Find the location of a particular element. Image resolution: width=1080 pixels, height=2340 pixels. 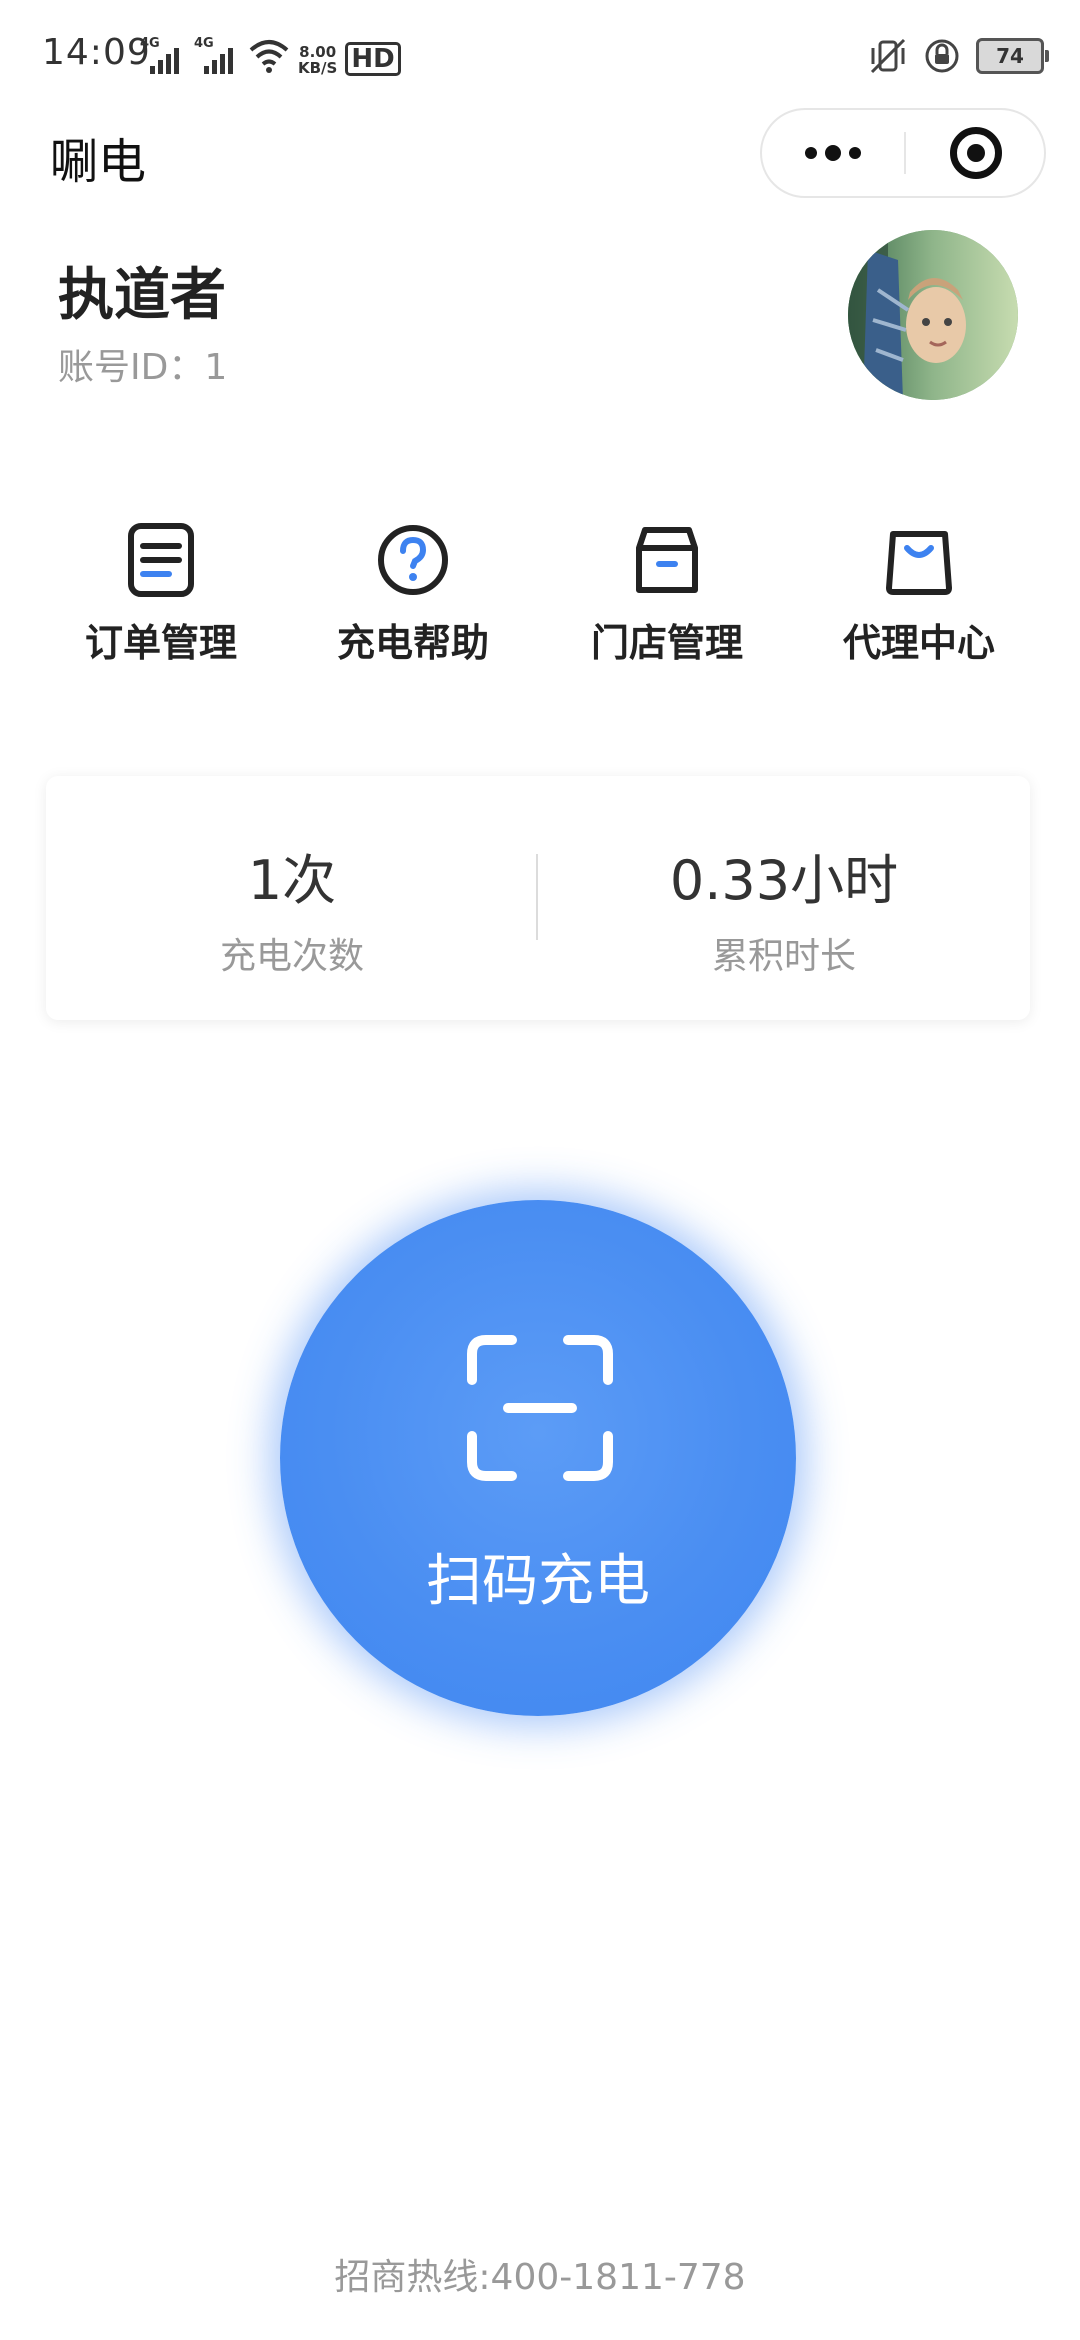

miniprogram-capsule is located at coordinates (903, 153).